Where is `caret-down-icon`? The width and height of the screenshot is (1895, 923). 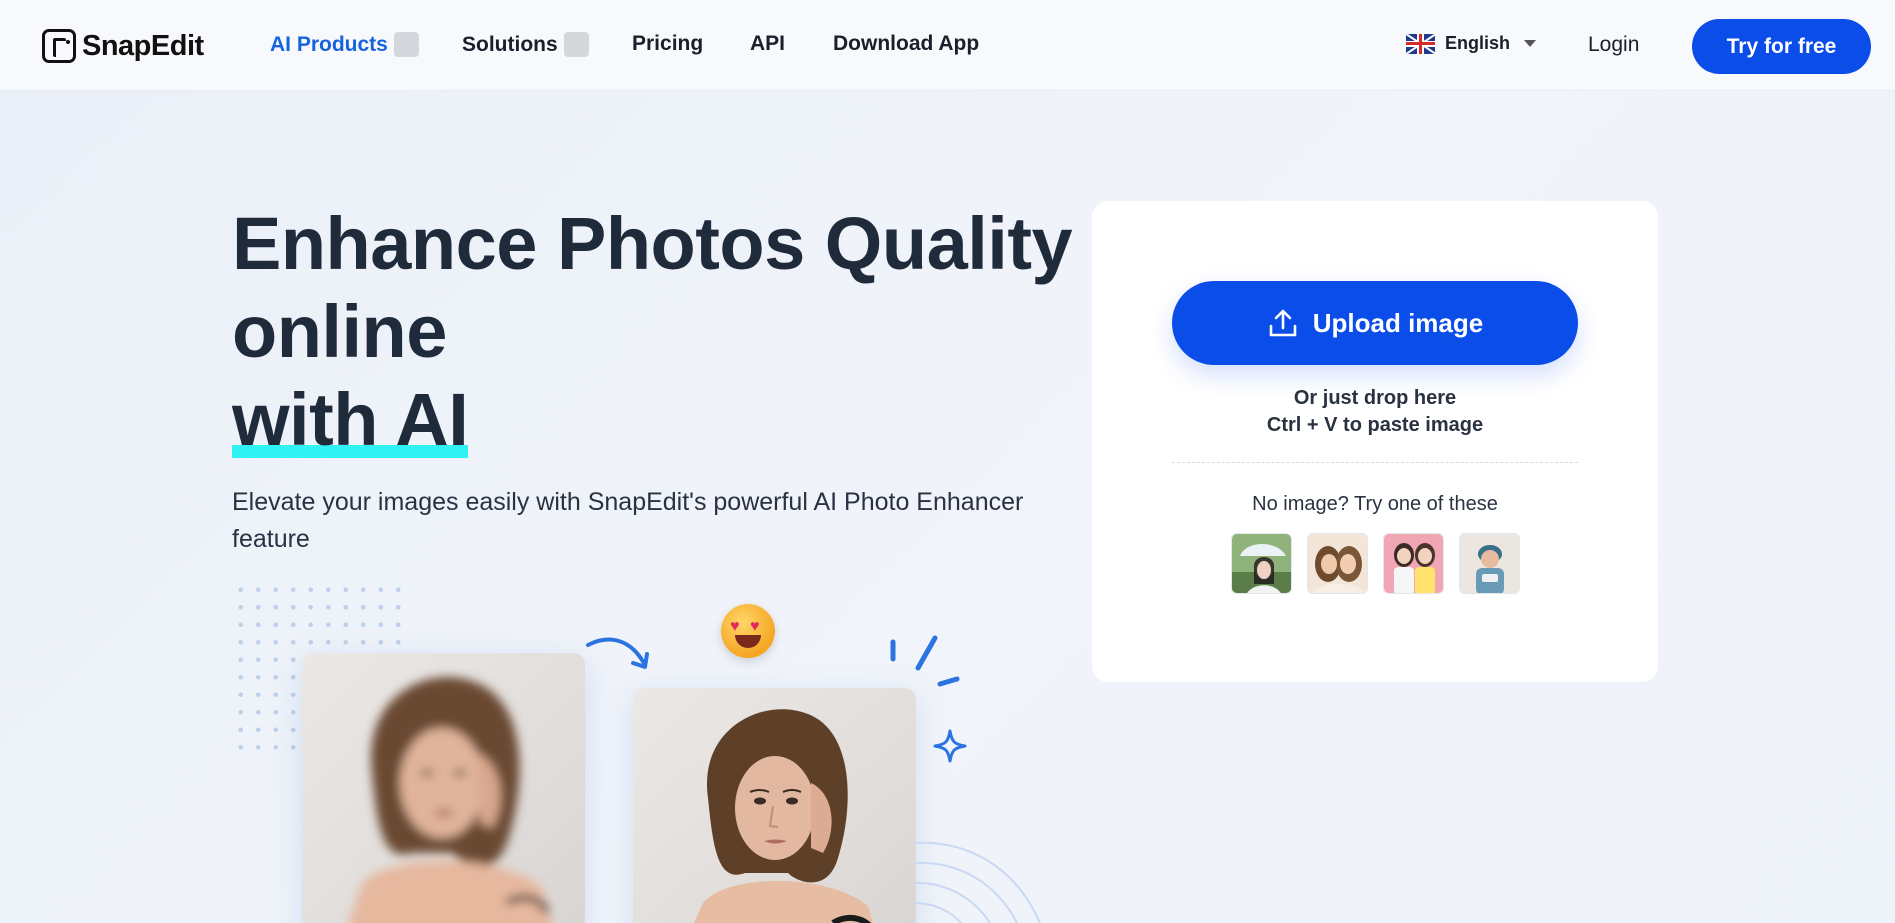
caret-down-icon is located at coordinates (1530, 43).